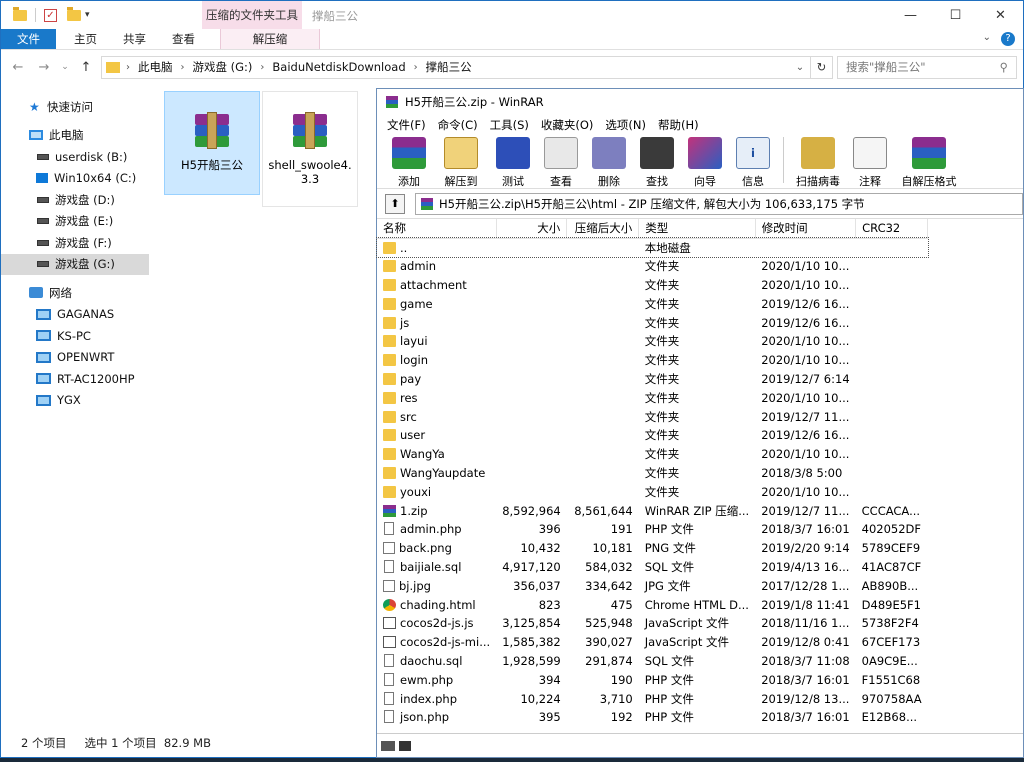 The height and width of the screenshot is (762, 1024). I want to click on test-button: 测试, so click(513, 162).